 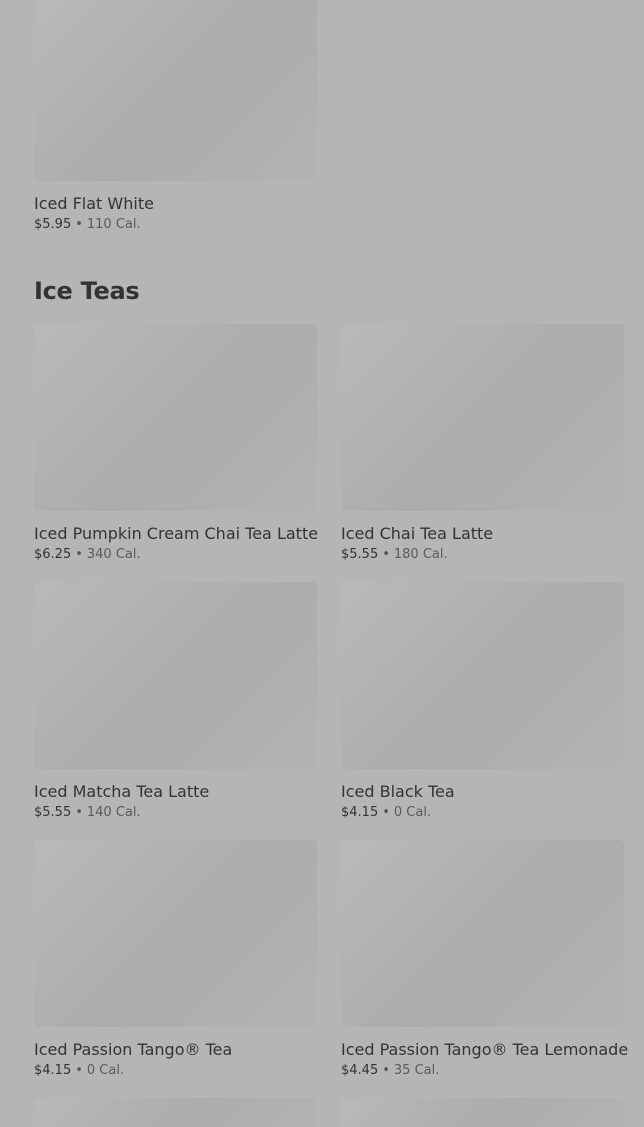 What do you see at coordinates (482, 1071) in the screenshot?
I see `menu-item-meta: $4.45 • 35 Cal.` at bounding box center [482, 1071].